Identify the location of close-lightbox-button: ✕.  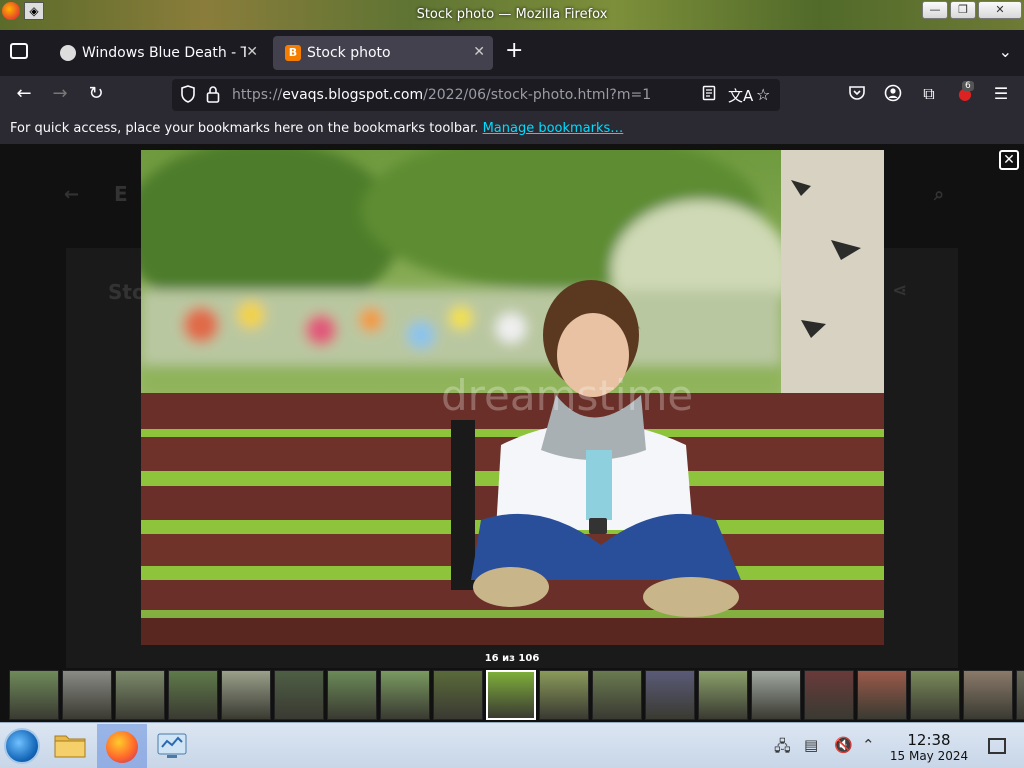
(1009, 160).